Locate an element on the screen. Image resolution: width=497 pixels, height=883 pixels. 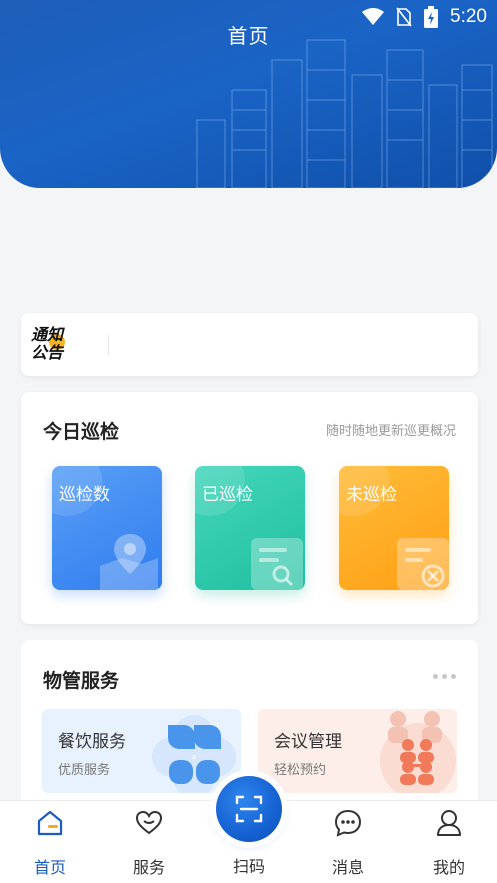
nav-label: 消息 is located at coordinates (347, 867).